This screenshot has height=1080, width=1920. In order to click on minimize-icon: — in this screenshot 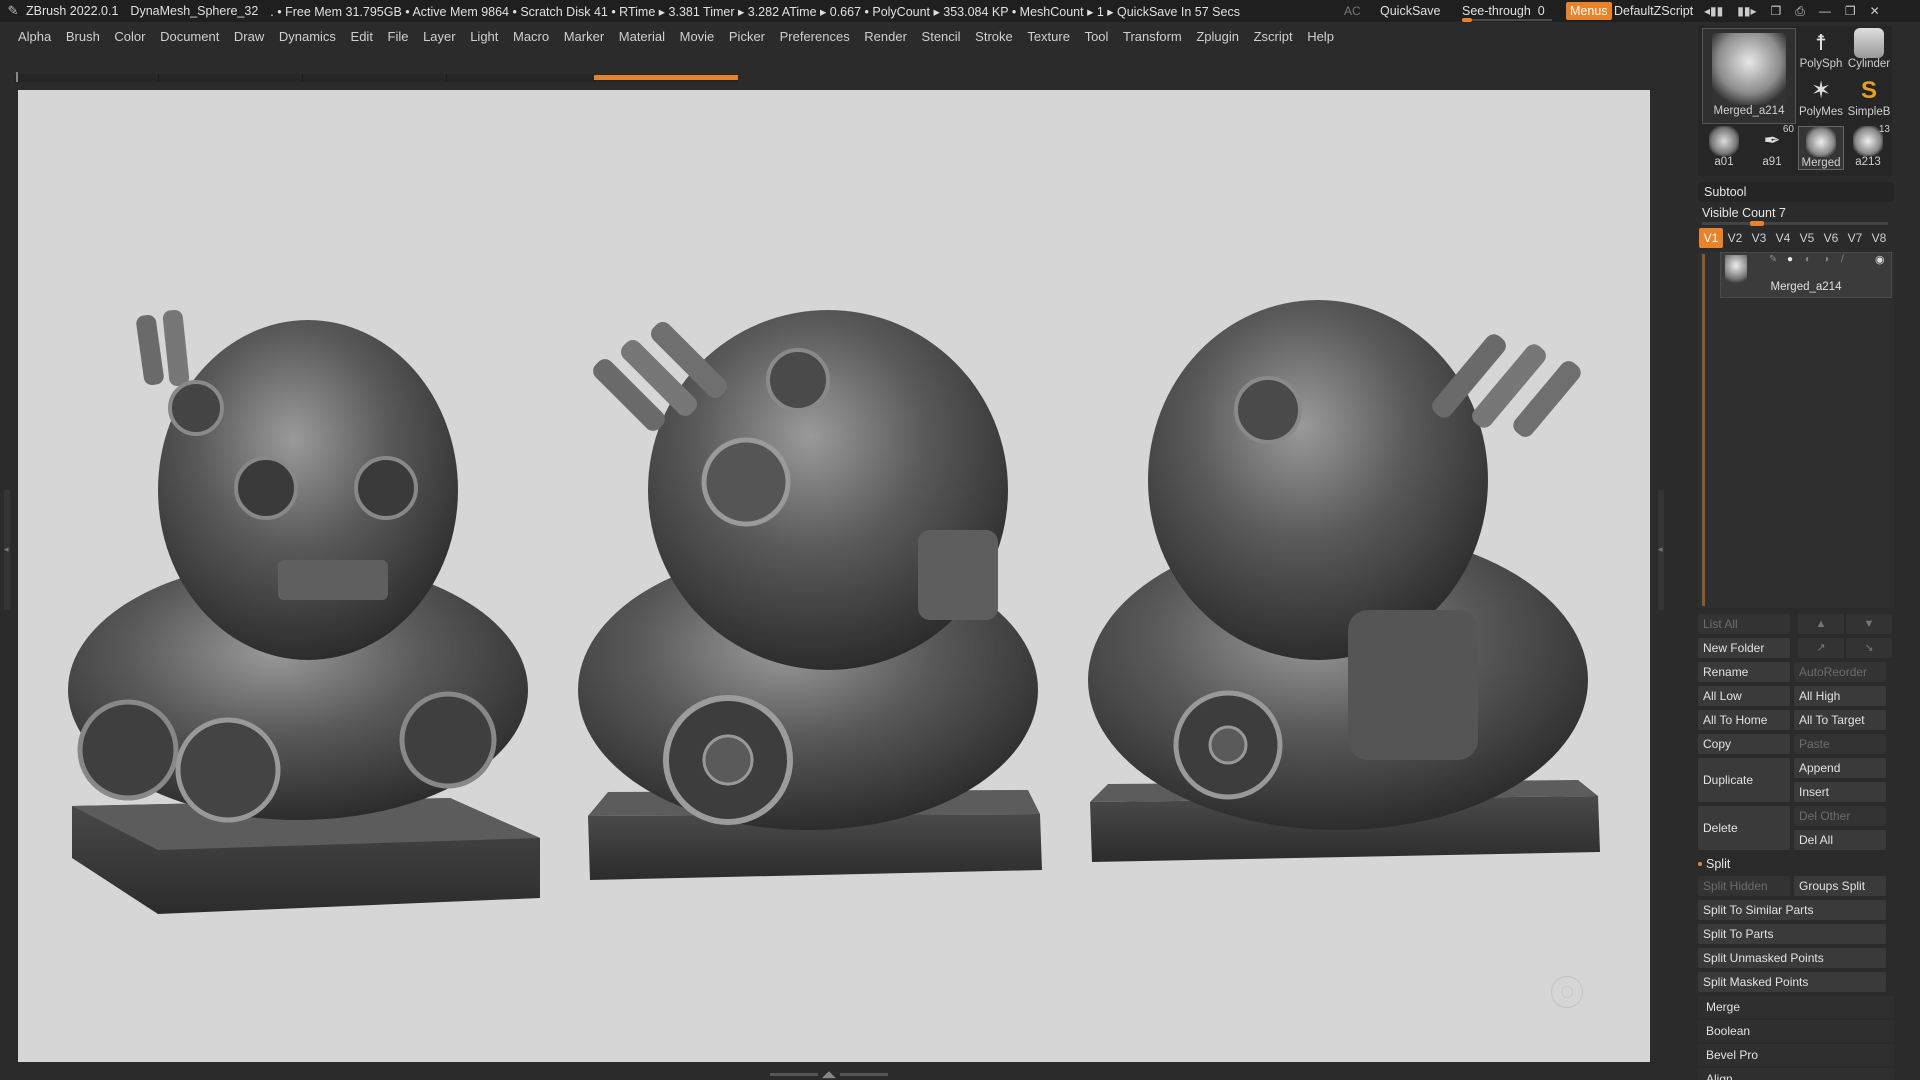, I will do `click(1825, 11)`.